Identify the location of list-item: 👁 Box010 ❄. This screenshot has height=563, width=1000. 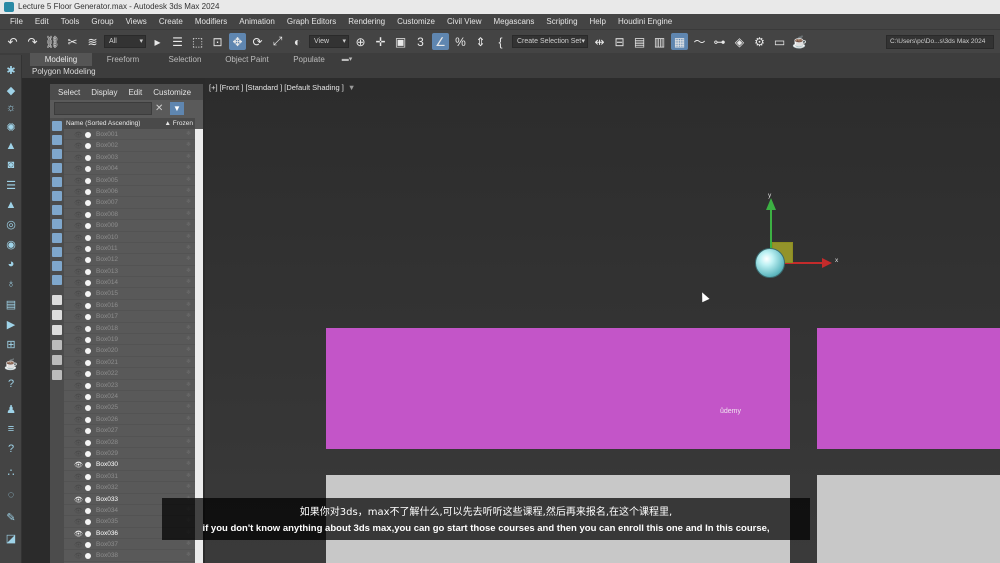
(129, 237).